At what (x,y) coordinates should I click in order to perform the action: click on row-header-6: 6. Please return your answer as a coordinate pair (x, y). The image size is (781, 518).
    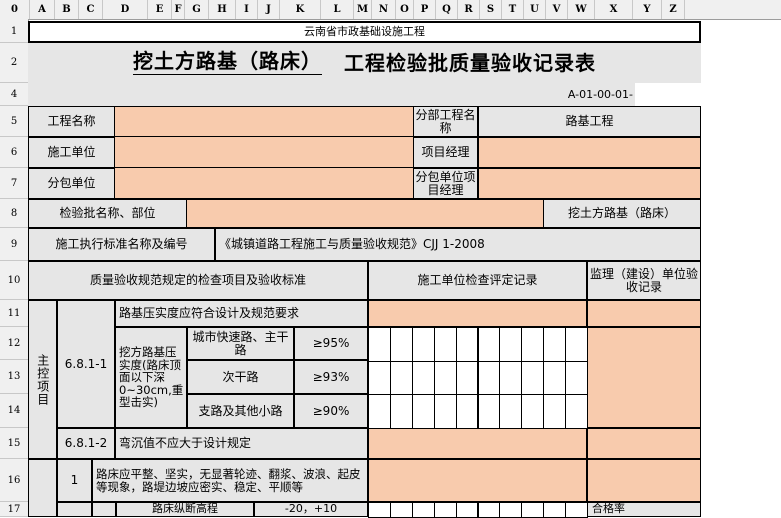
    Looking at the image, I should click on (14, 152).